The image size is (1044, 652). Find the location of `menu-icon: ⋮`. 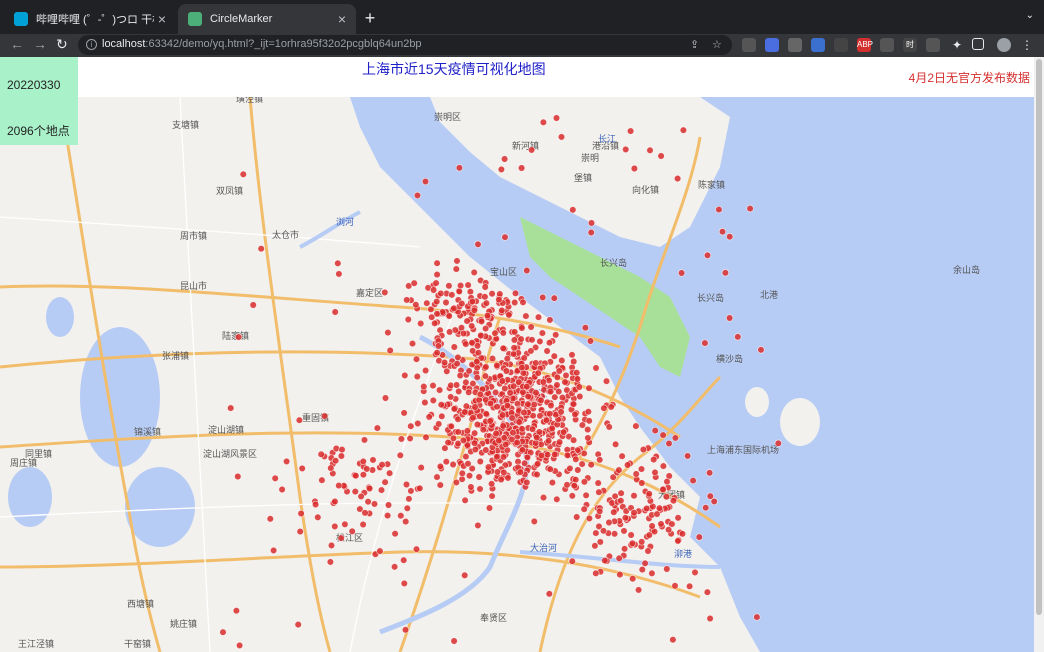

menu-icon: ⋮ is located at coordinates (1027, 45).